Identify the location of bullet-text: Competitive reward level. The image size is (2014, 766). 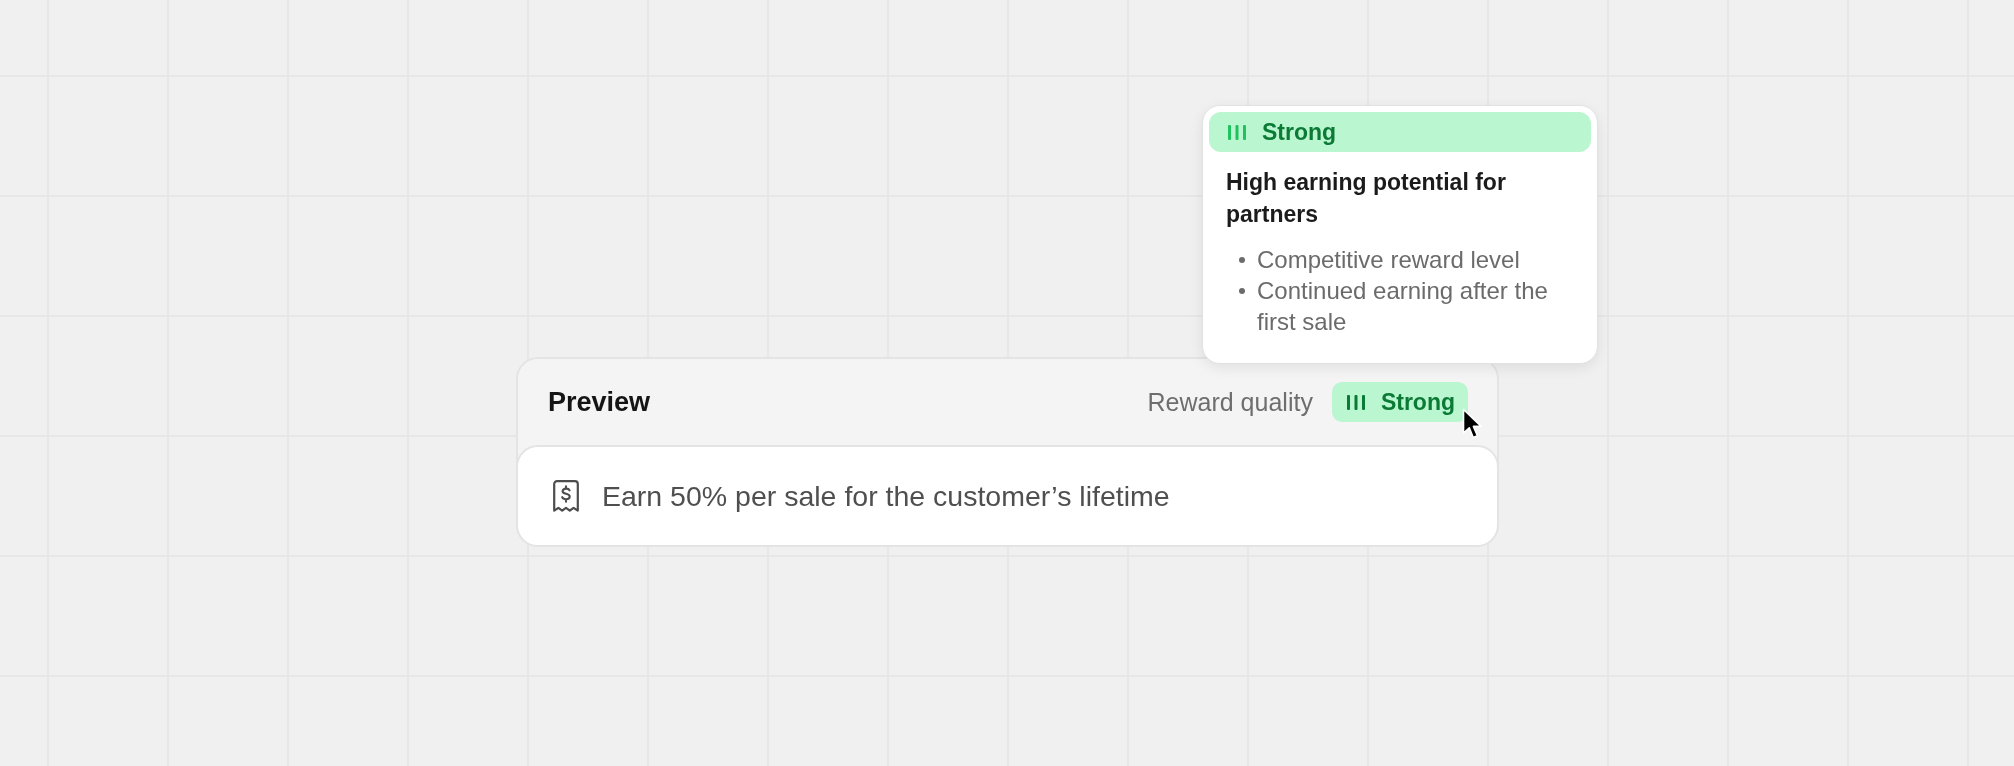
(1389, 260).